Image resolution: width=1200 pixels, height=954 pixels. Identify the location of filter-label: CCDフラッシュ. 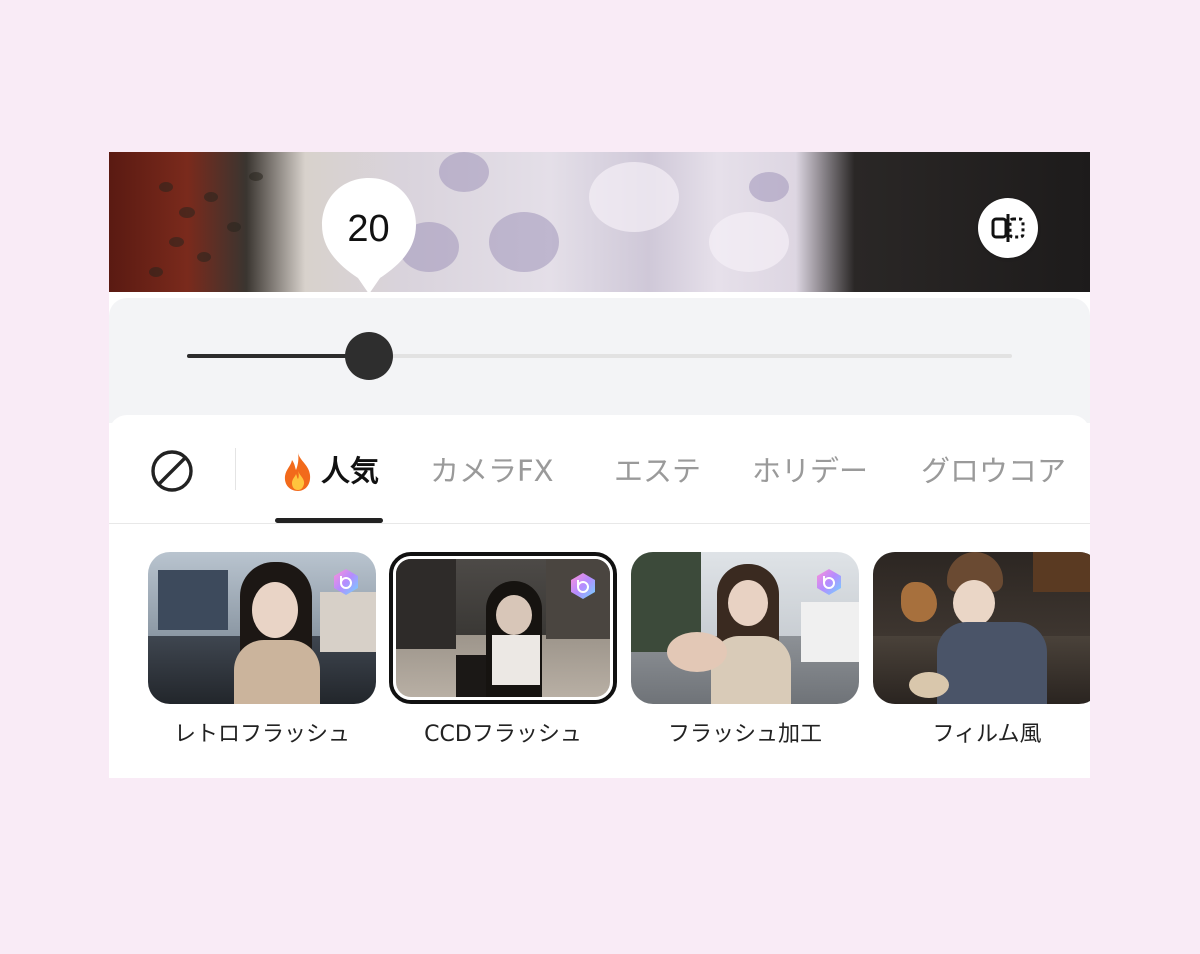
(503, 734).